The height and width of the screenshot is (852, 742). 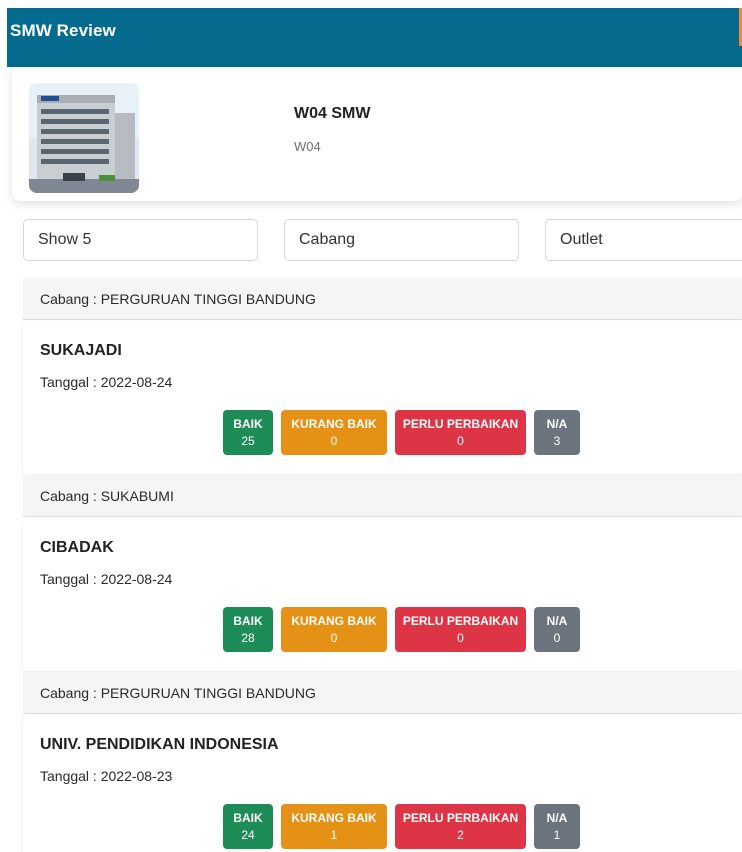 What do you see at coordinates (557, 432) in the screenshot?
I see `na-badge: N/A 3` at bounding box center [557, 432].